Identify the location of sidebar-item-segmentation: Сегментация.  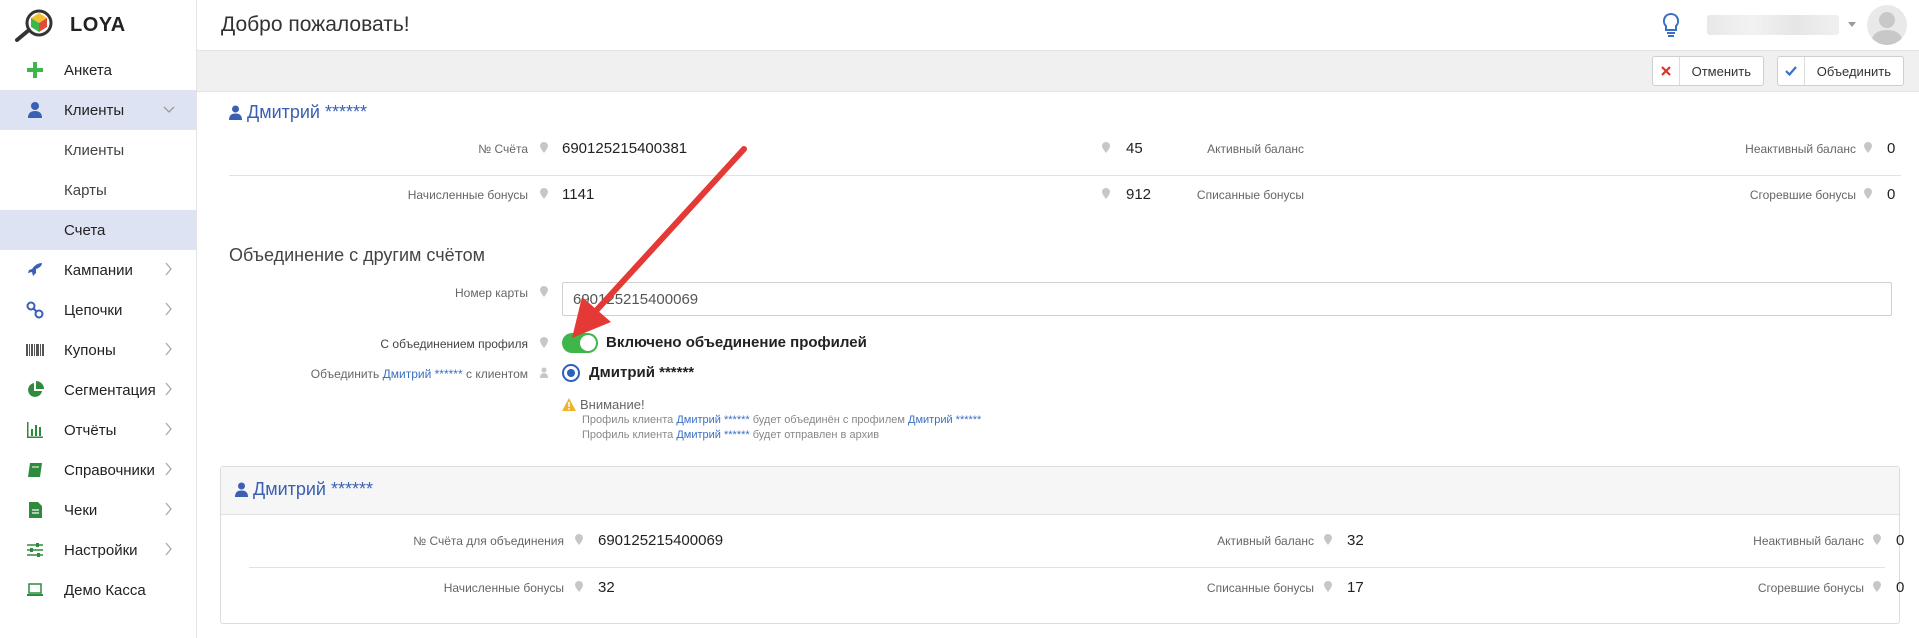
(98, 390).